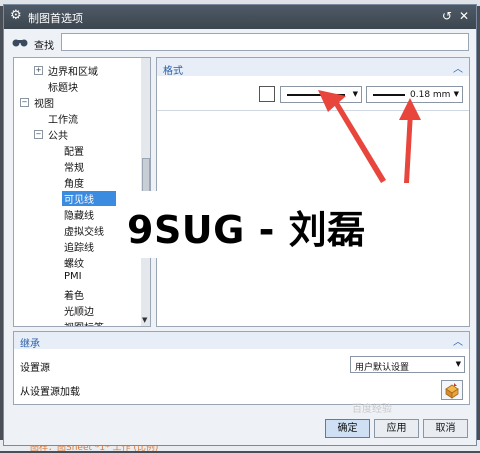 The height and width of the screenshot is (453, 480). I want to click on tree-item-common: 公共, so click(58, 134).